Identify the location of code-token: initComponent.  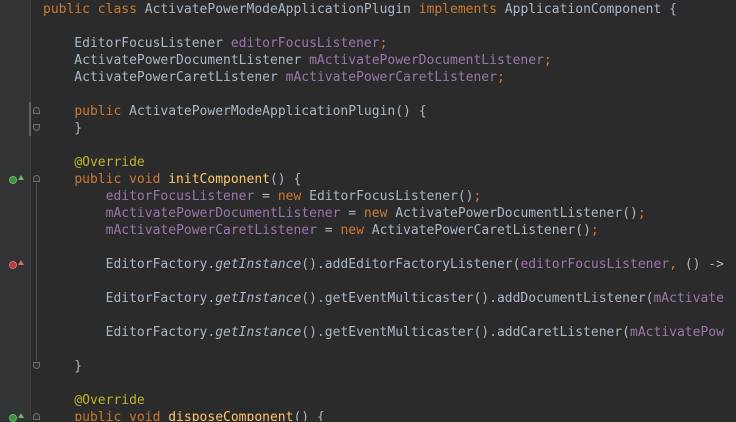
(219, 179).